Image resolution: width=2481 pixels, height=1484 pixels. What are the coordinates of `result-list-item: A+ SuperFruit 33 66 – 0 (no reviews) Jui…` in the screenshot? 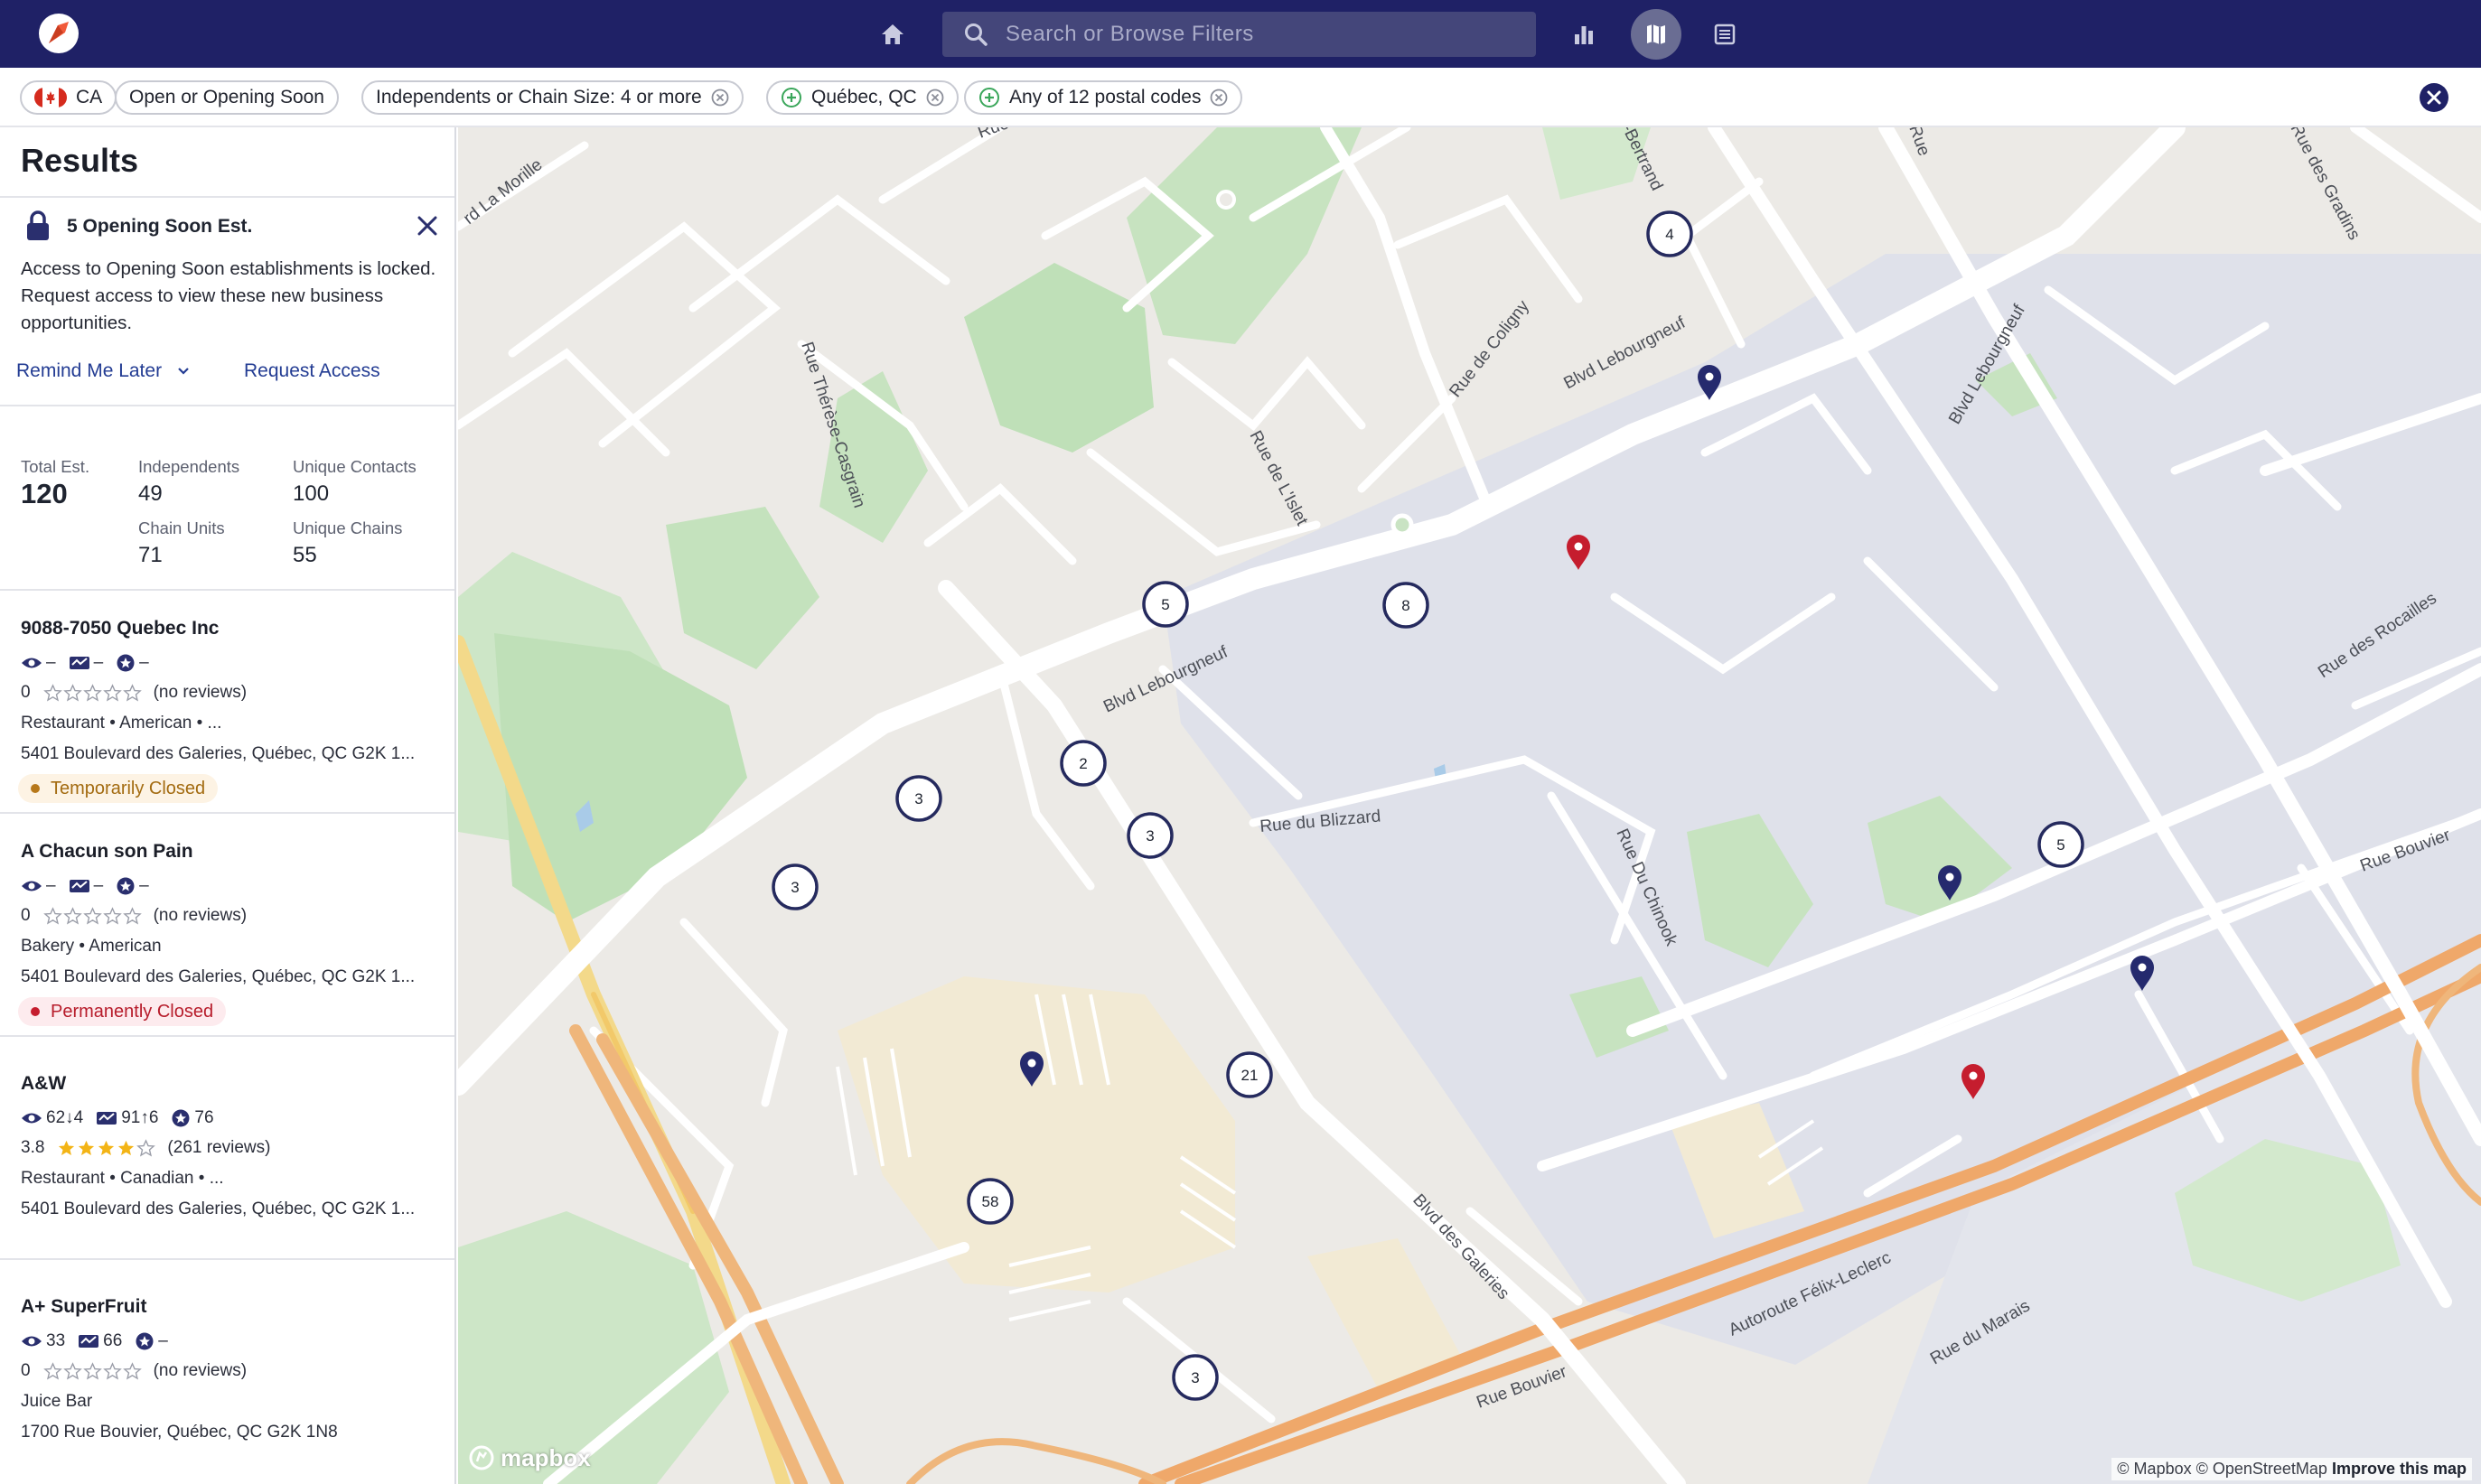 It's located at (227, 1371).